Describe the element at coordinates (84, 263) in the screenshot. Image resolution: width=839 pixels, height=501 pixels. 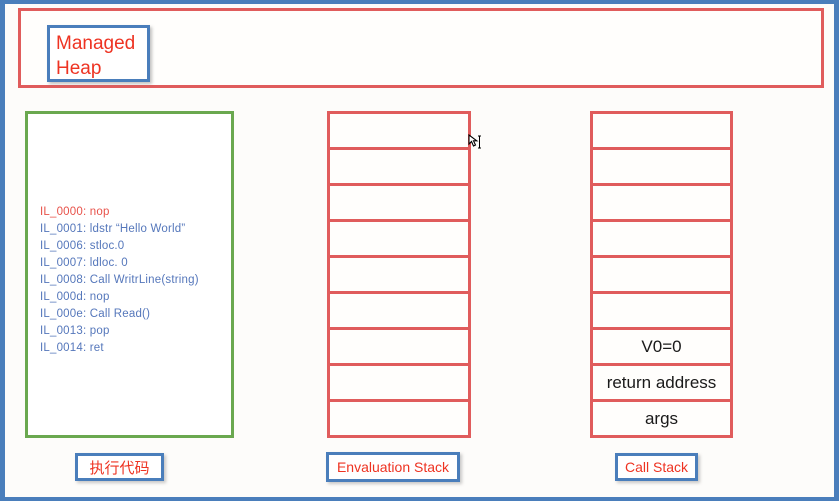
I see `il-code-line: IL_0007: ldloc. 0` at that location.